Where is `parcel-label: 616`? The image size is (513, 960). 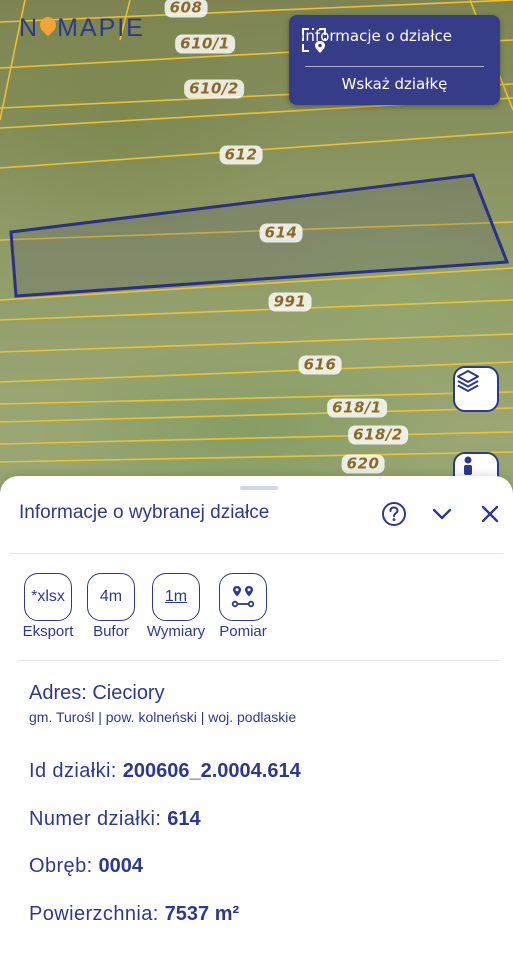
parcel-label: 616 is located at coordinates (320, 365).